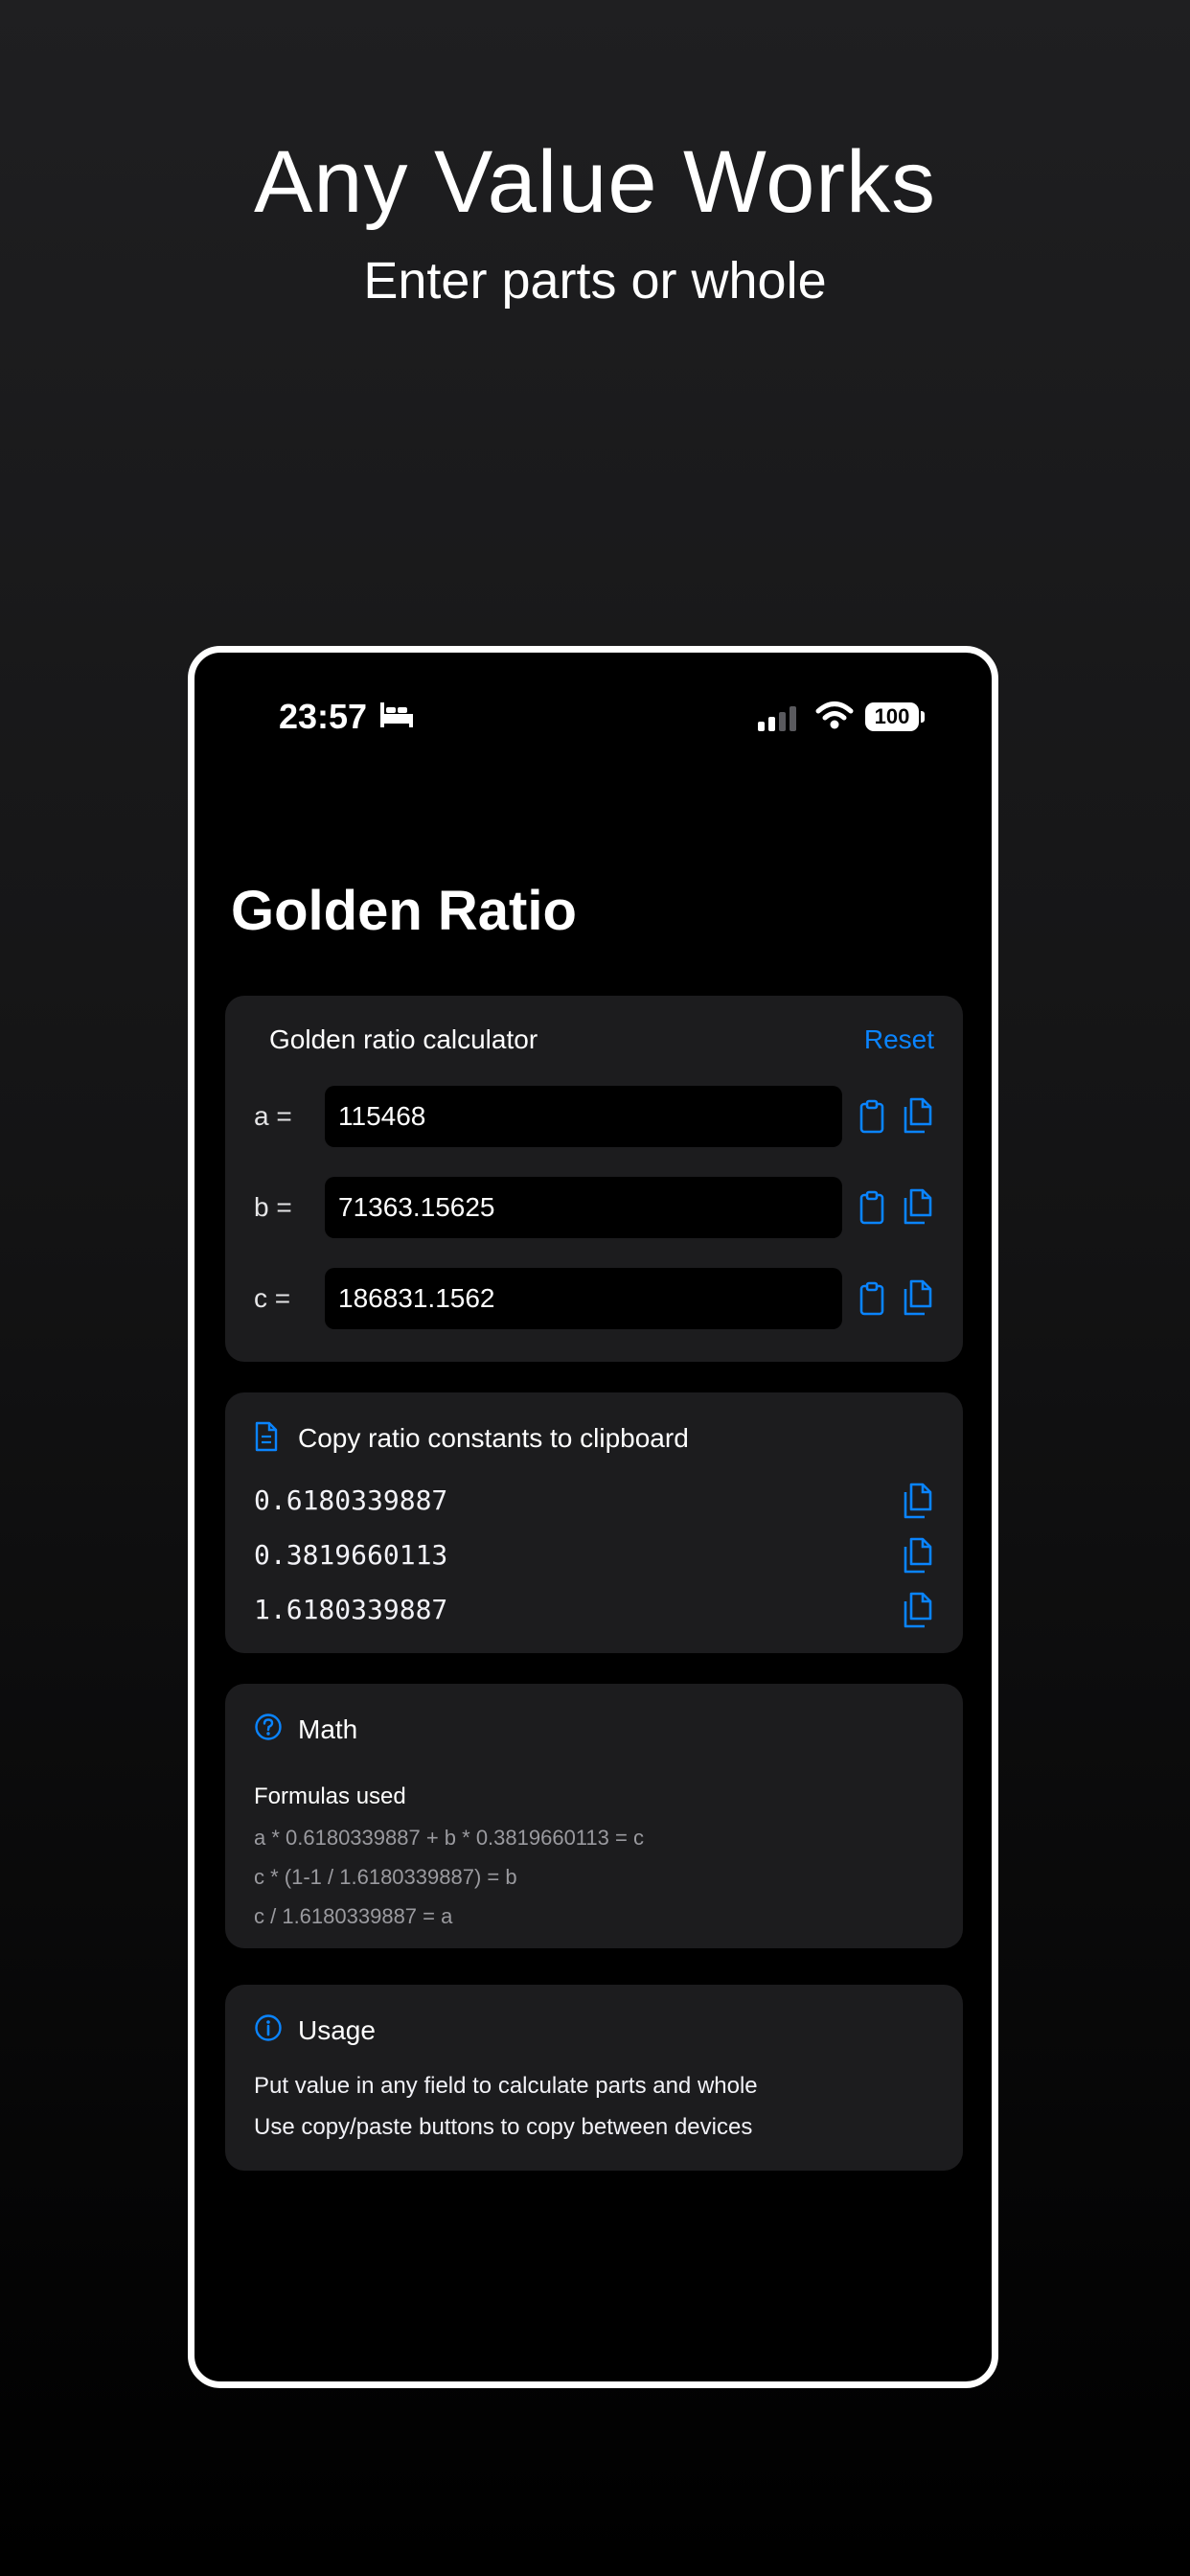 The height and width of the screenshot is (2576, 1190). I want to click on battery-icon: 100, so click(892, 716).